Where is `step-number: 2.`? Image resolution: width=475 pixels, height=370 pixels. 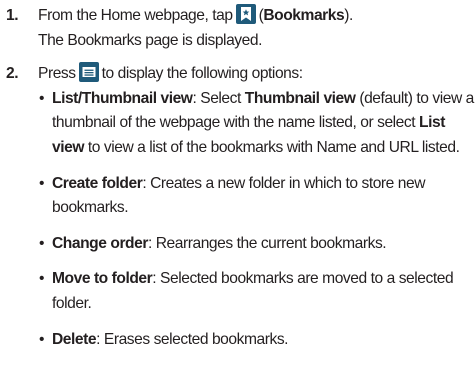 step-number: 2. is located at coordinates (12, 74).